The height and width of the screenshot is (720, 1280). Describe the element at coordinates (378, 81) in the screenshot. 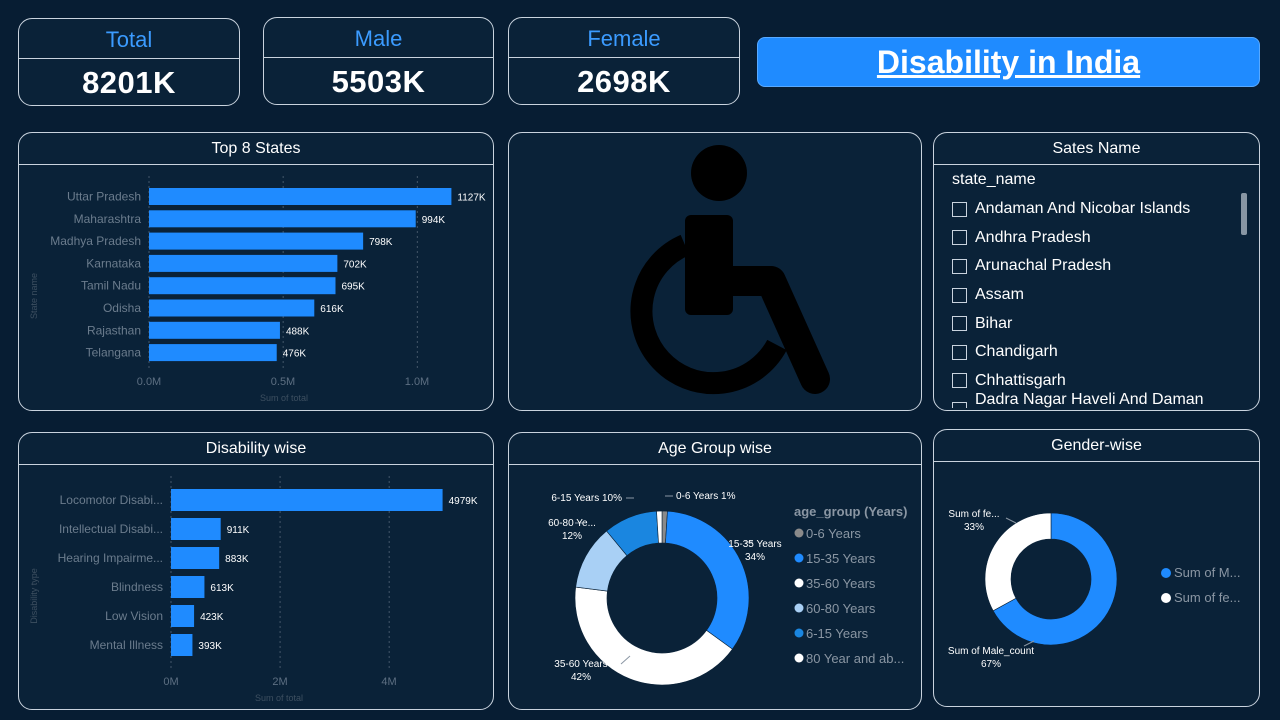

I see `kpi-value: 5503K` at that location.